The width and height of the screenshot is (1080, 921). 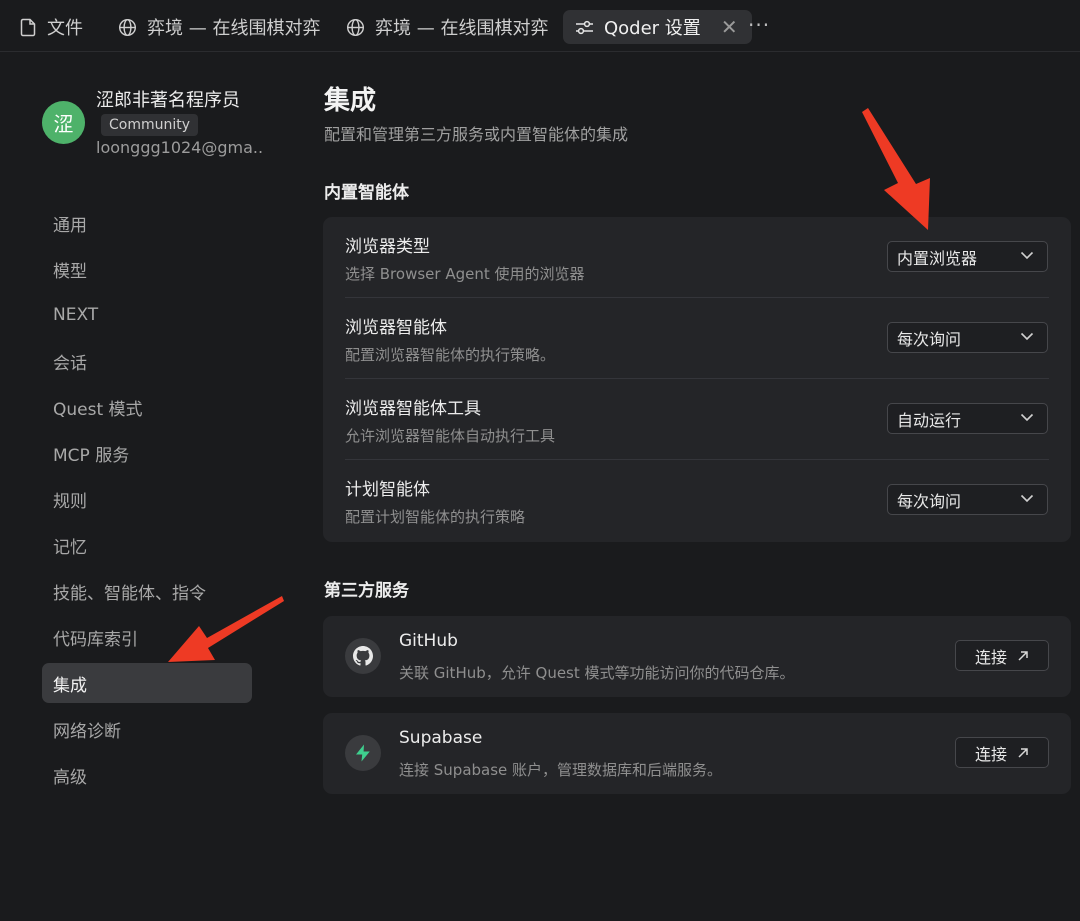 What do you see at coordinates (441, 738) in the screenshot?
I see `service-name: Supabase` at bounding box center [441, 738].